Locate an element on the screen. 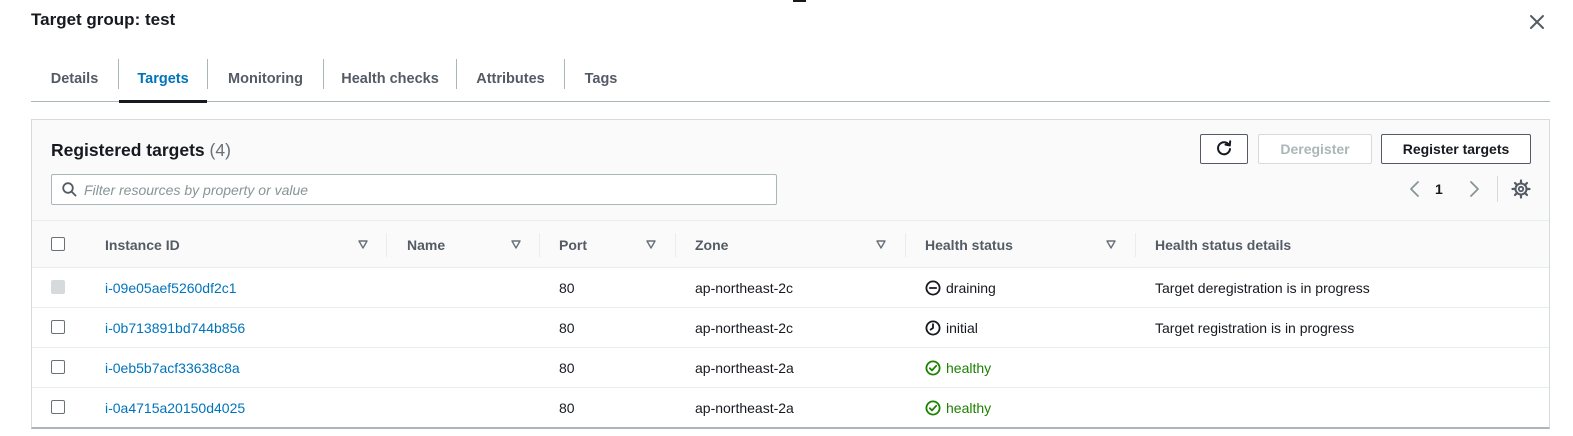 The width and height of the screenshot is (1573, 436). clock-icon is located at coordinates (933, 328).